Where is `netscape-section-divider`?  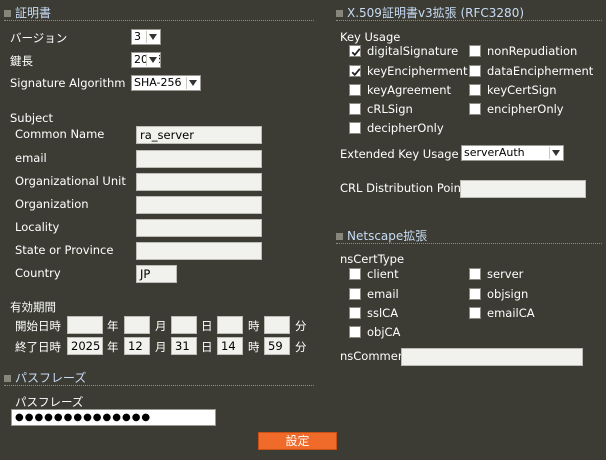
netscape-section-divider is located at coordinates (469, 243).